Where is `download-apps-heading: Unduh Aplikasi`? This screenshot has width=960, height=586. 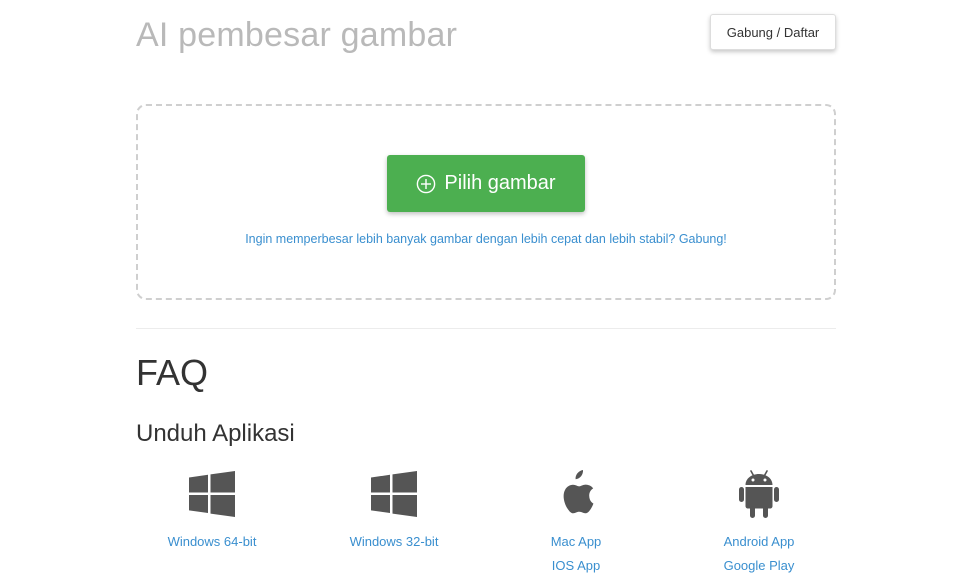 download-apps-heading: Unduh Aplikasi is located at coordinates (215, 433).